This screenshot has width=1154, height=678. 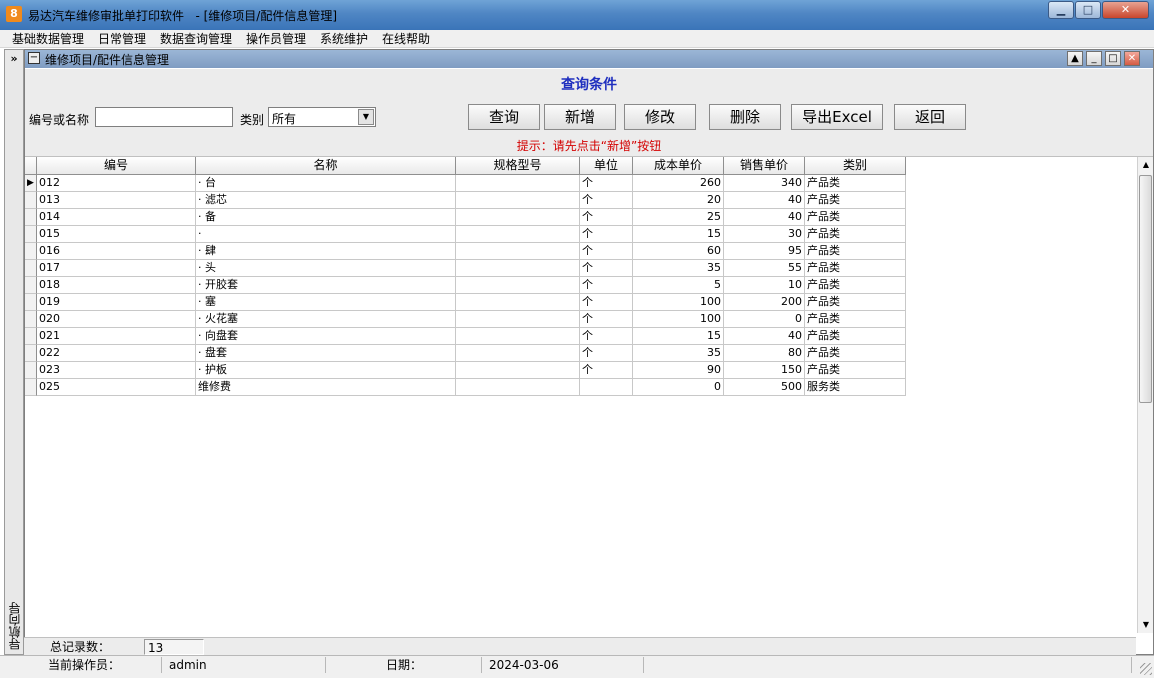 I want to click on cell-cost: 15, so click(x=678, y=234).